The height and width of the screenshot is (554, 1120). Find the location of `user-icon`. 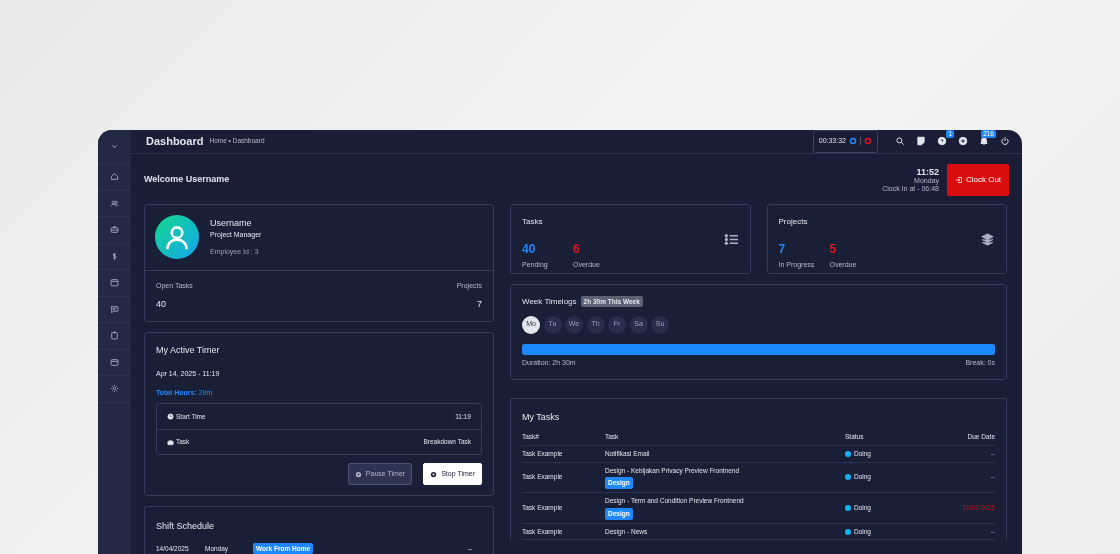

user-icon is located at coordinates (177, 237).